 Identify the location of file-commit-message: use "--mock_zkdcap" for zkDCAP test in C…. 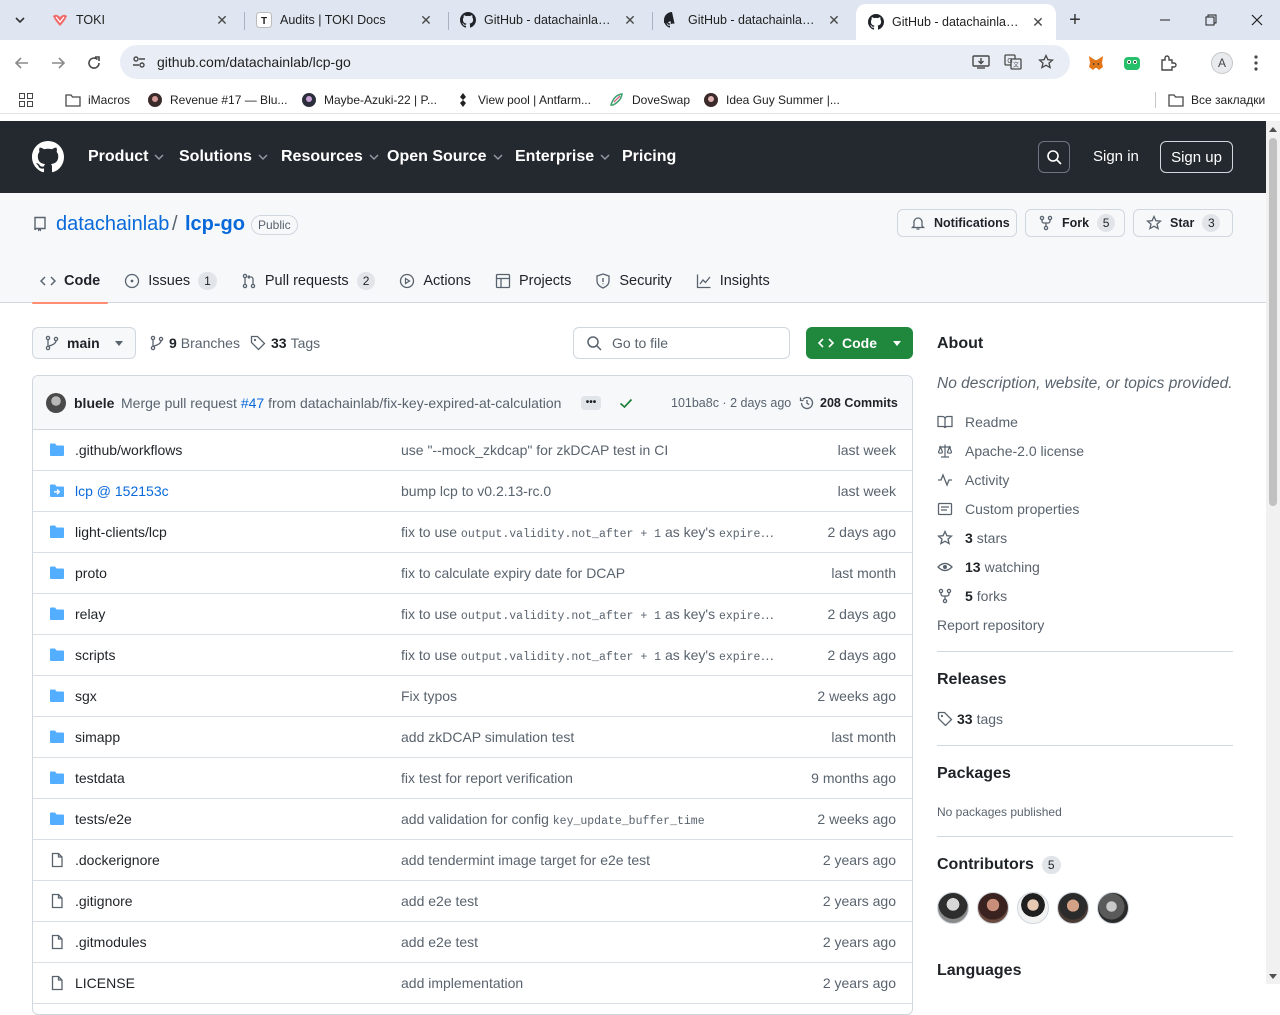
(588, 450).